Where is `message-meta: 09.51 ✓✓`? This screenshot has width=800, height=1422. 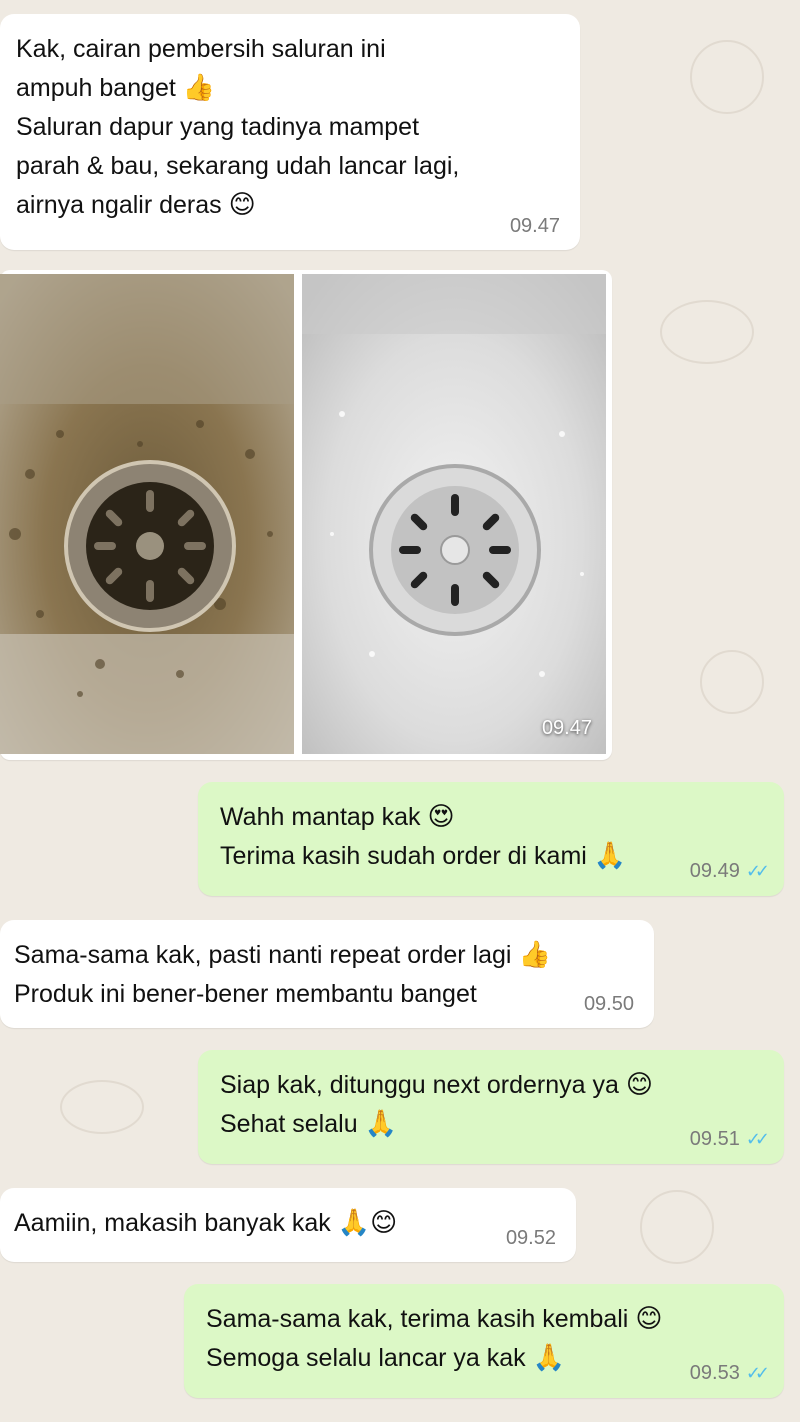
message-meta: 09.51 ✓✓ is located at coordinates (729, 1139).